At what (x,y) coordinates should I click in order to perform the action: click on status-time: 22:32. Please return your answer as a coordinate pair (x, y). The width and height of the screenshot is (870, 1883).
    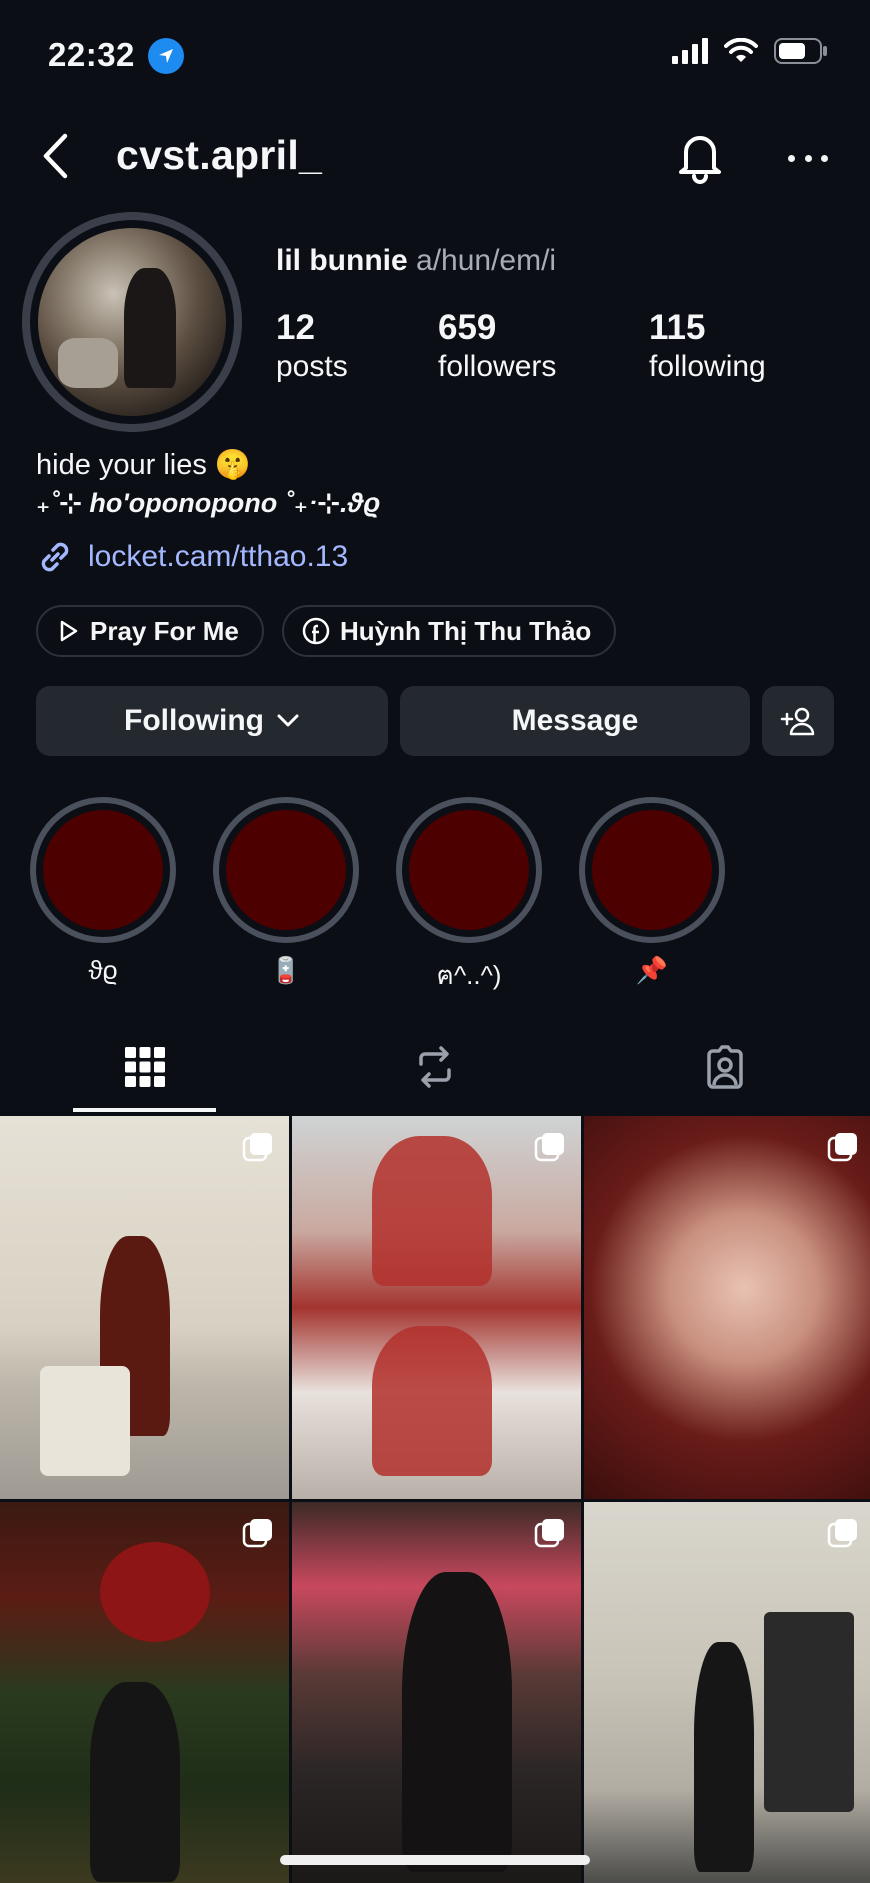
    Looking at the image, I should click on (91, 54).